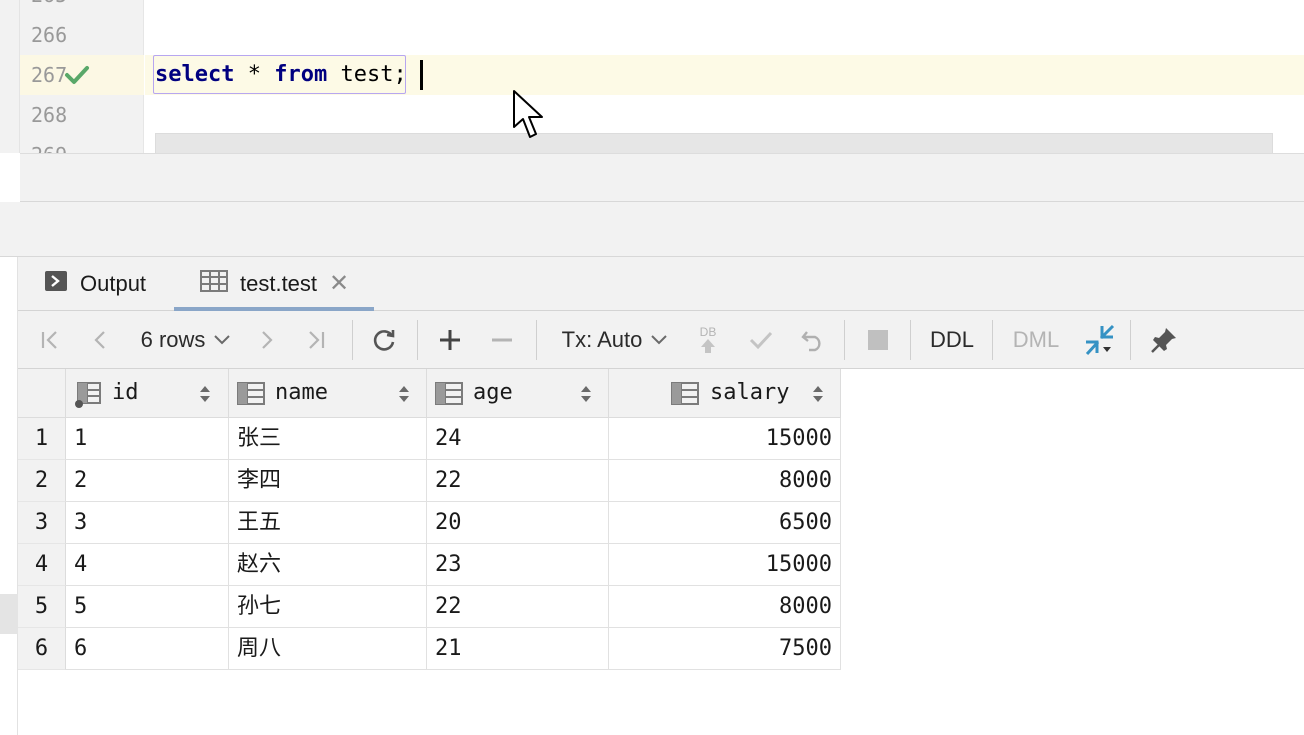 Image resolution: width=1304 pixels, height=735 pixels. Describe the element at coordinates (518, 393) in the screenshot. I see `column-header-age: age` at that location.